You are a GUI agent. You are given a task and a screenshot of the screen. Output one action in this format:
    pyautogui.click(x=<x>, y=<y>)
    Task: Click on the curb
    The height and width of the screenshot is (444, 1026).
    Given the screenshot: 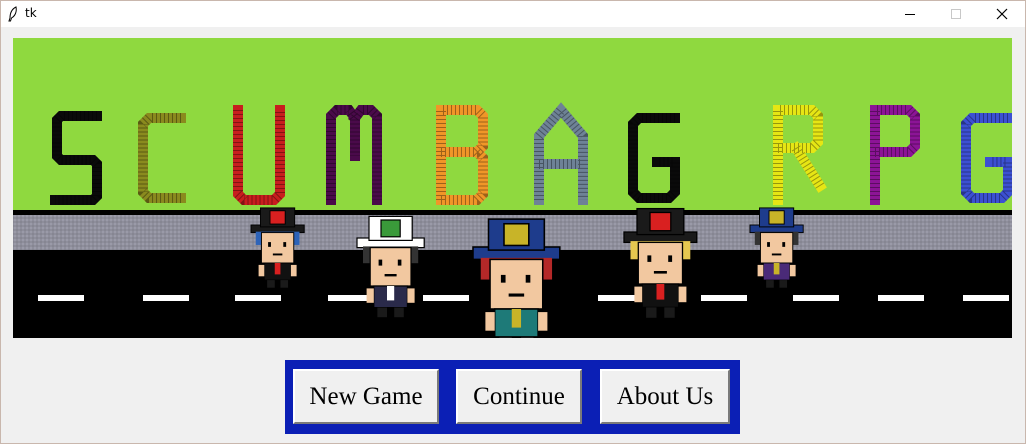 What is the action you would take?
    pyautogui.click(x=512, y=212)
    